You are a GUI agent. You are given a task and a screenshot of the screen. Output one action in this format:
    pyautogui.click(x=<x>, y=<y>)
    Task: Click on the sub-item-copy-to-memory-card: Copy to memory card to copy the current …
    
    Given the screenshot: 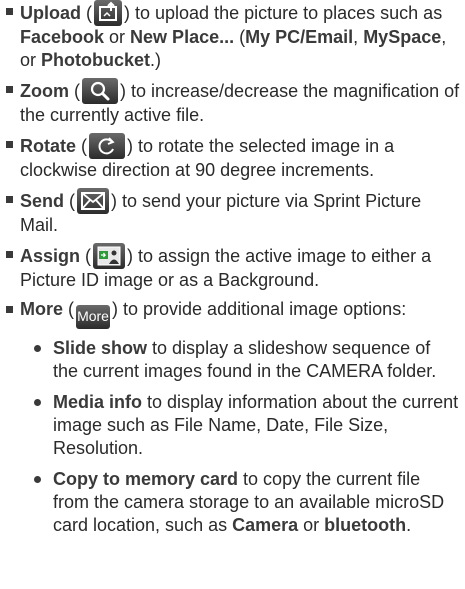 What is the action you would take?
    pyautogui.click(x=232, y=502)
    